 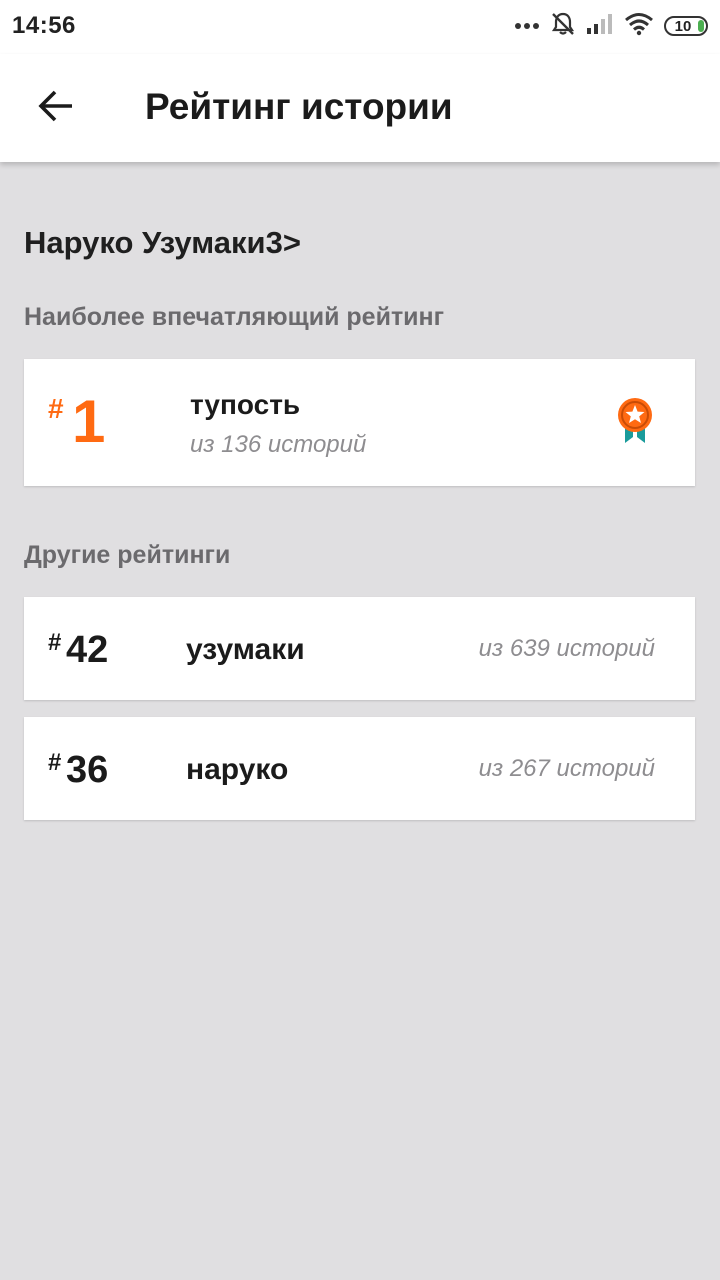 I want to click on ranking-count: из 267 историй, so click(x=566, y=768).